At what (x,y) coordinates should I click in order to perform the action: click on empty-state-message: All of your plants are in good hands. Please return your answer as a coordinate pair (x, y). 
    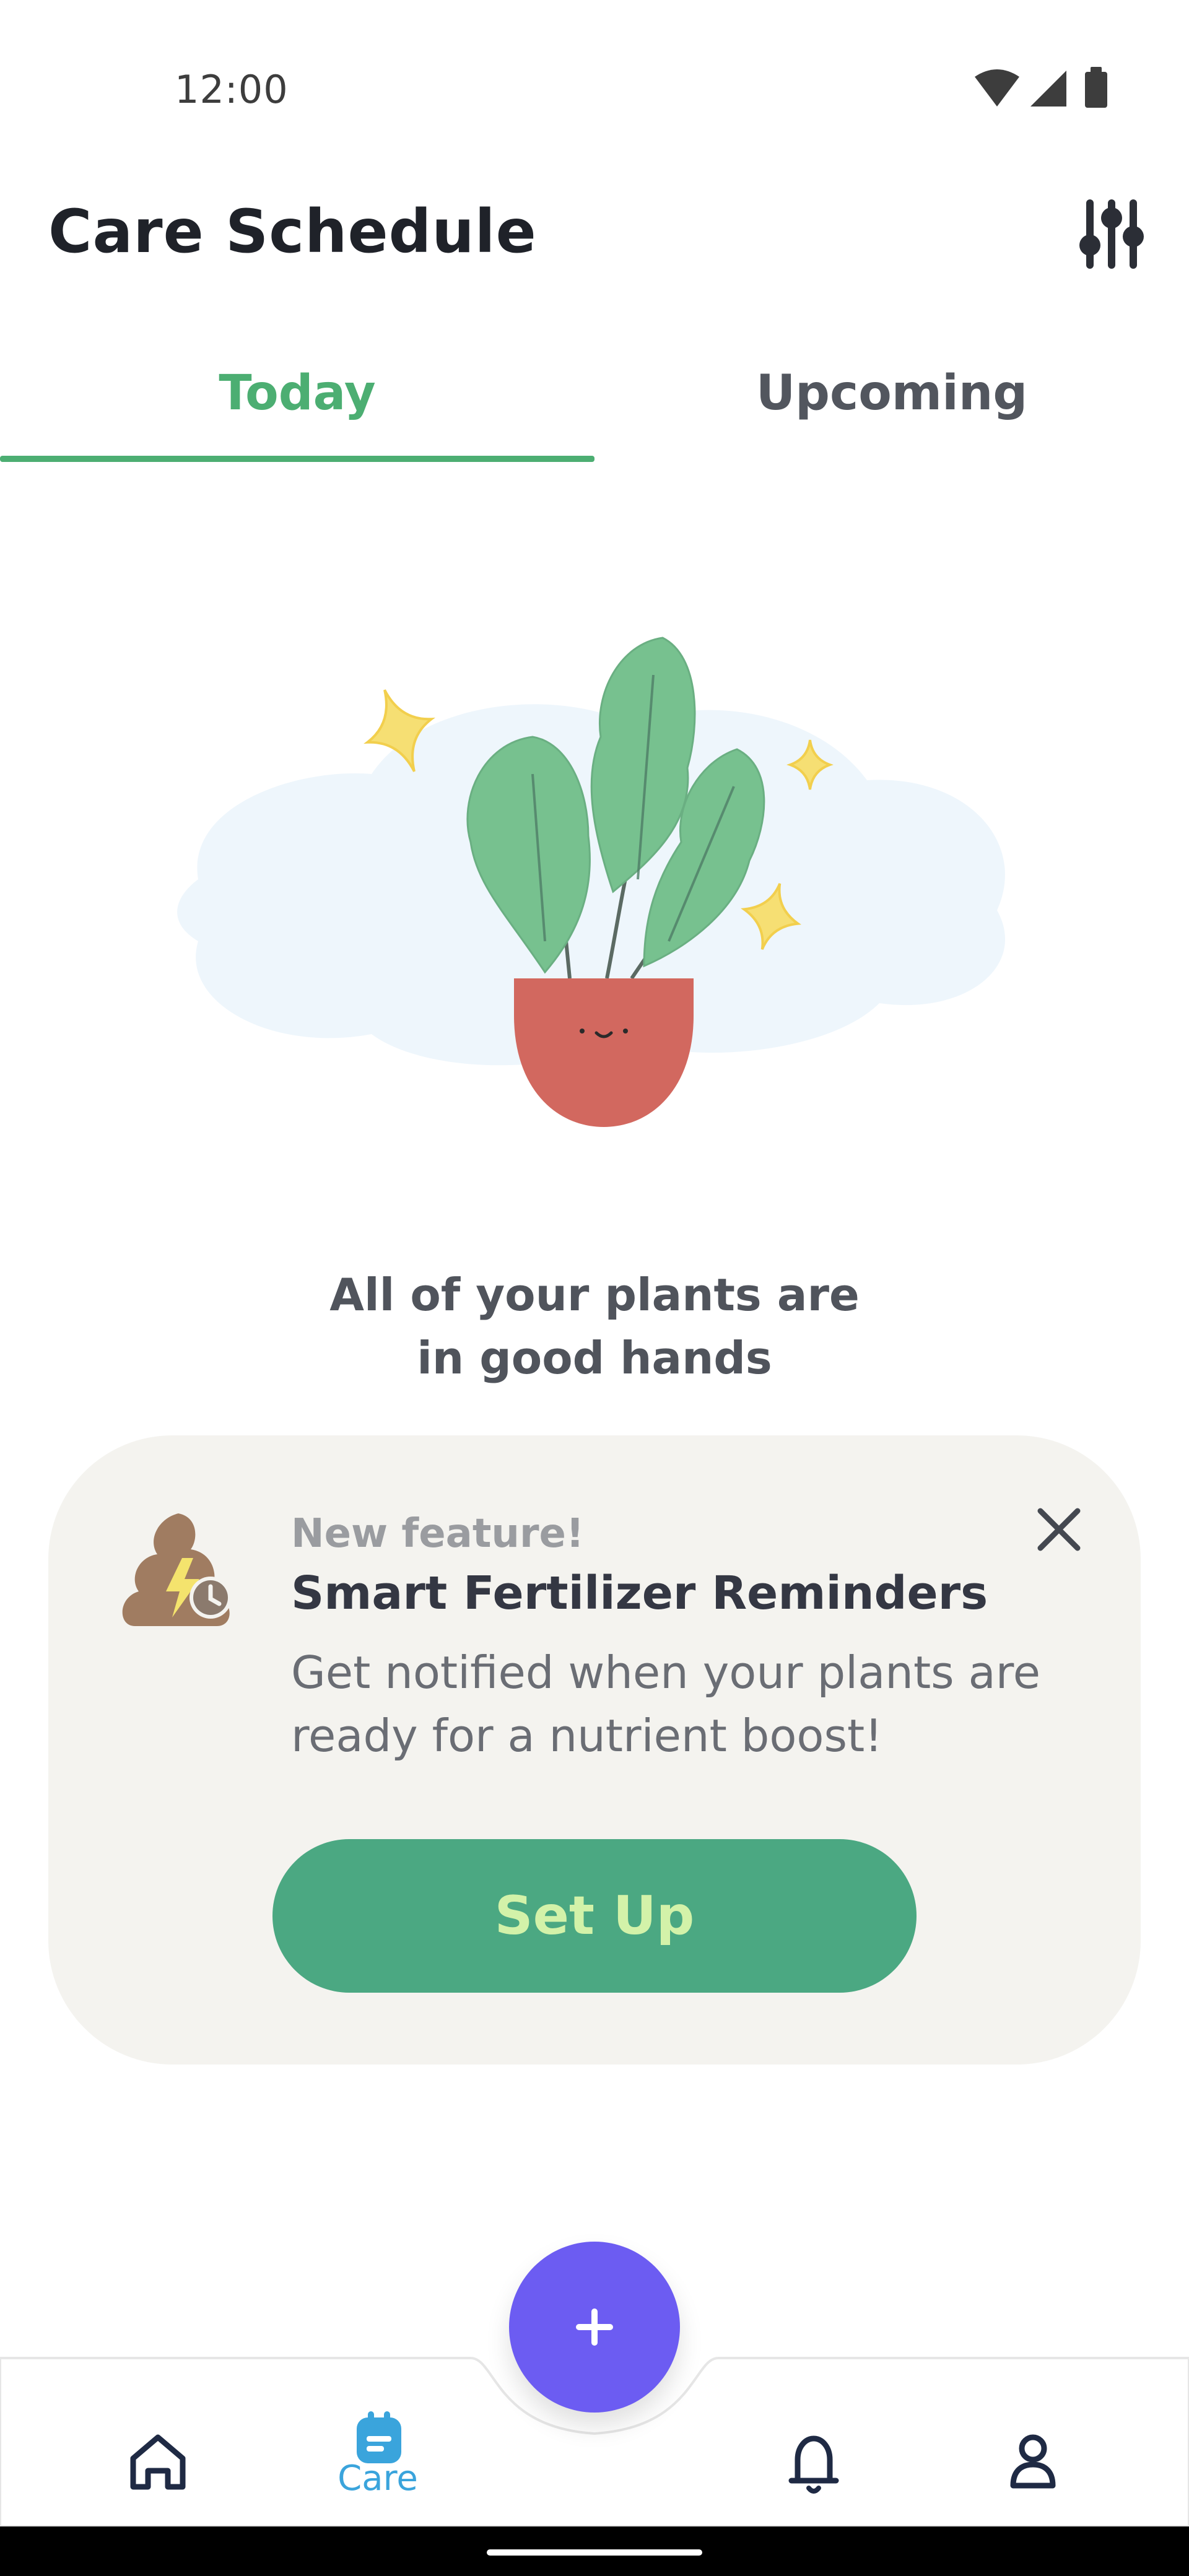
    Looking at the image, I should click on (594, 1326).